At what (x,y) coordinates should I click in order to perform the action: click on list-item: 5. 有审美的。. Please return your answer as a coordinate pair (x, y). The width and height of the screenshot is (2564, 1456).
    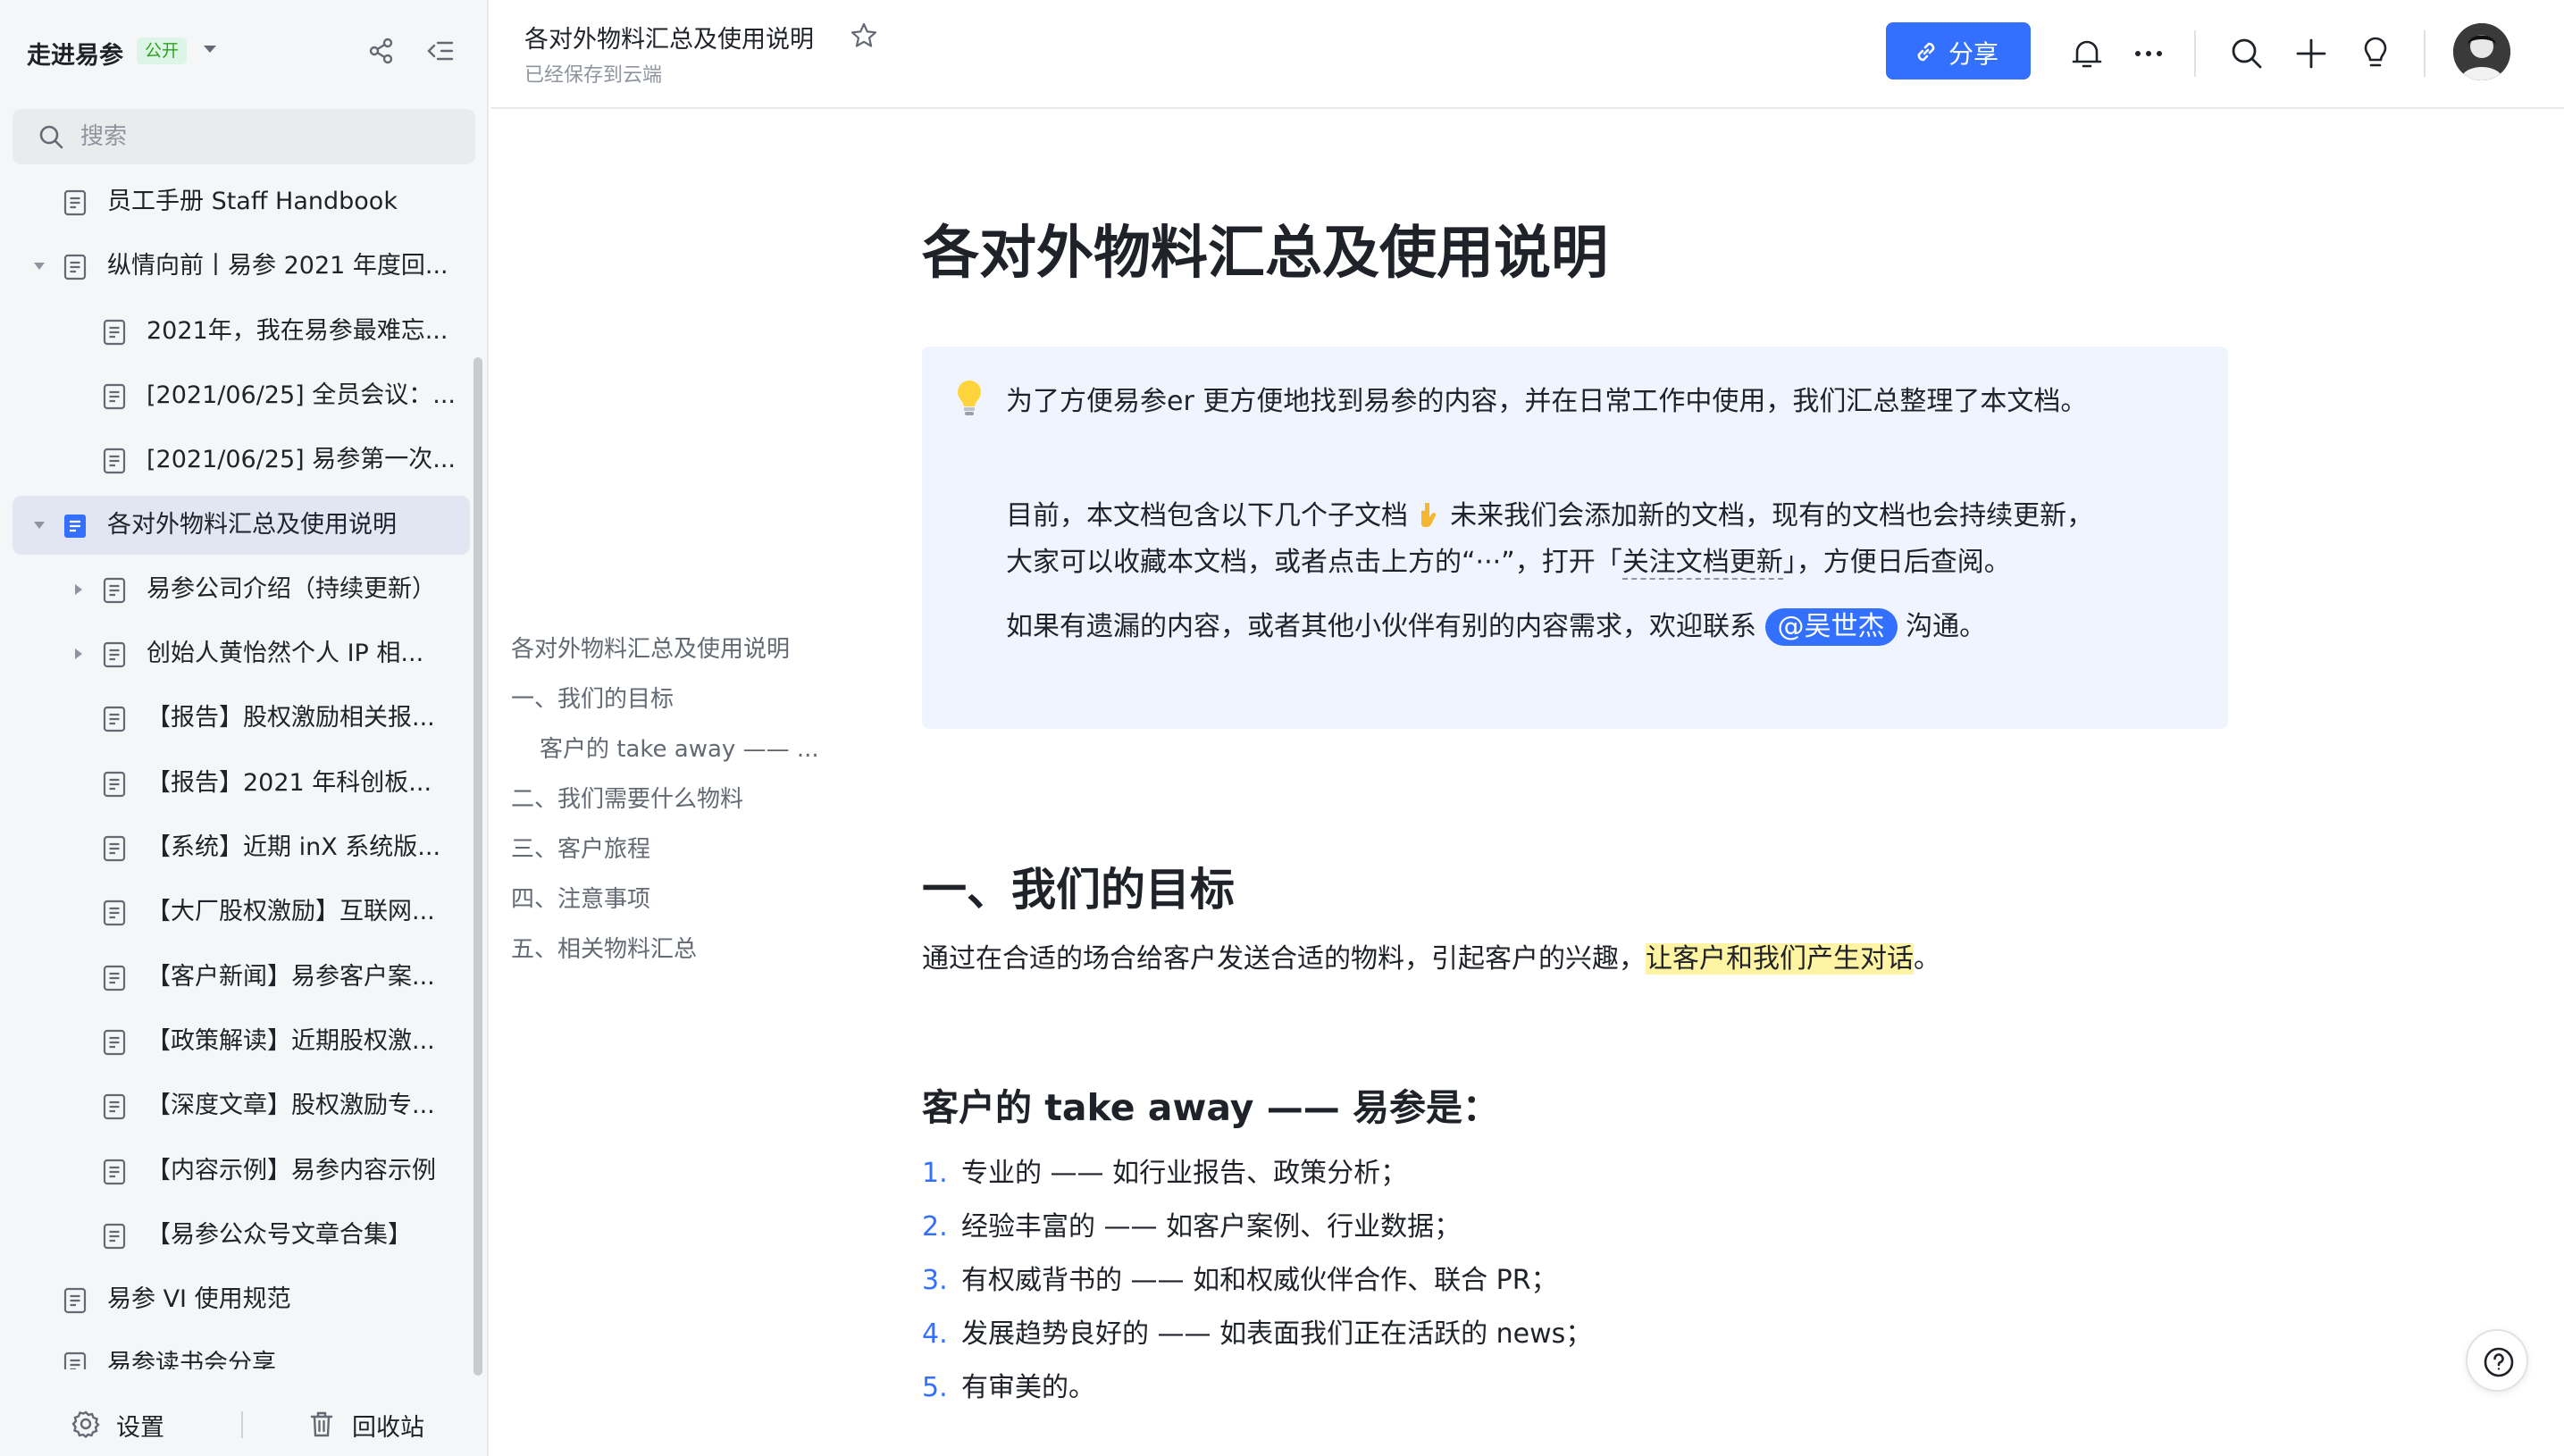
    Looking at the image, I should click on (1008, 1384).